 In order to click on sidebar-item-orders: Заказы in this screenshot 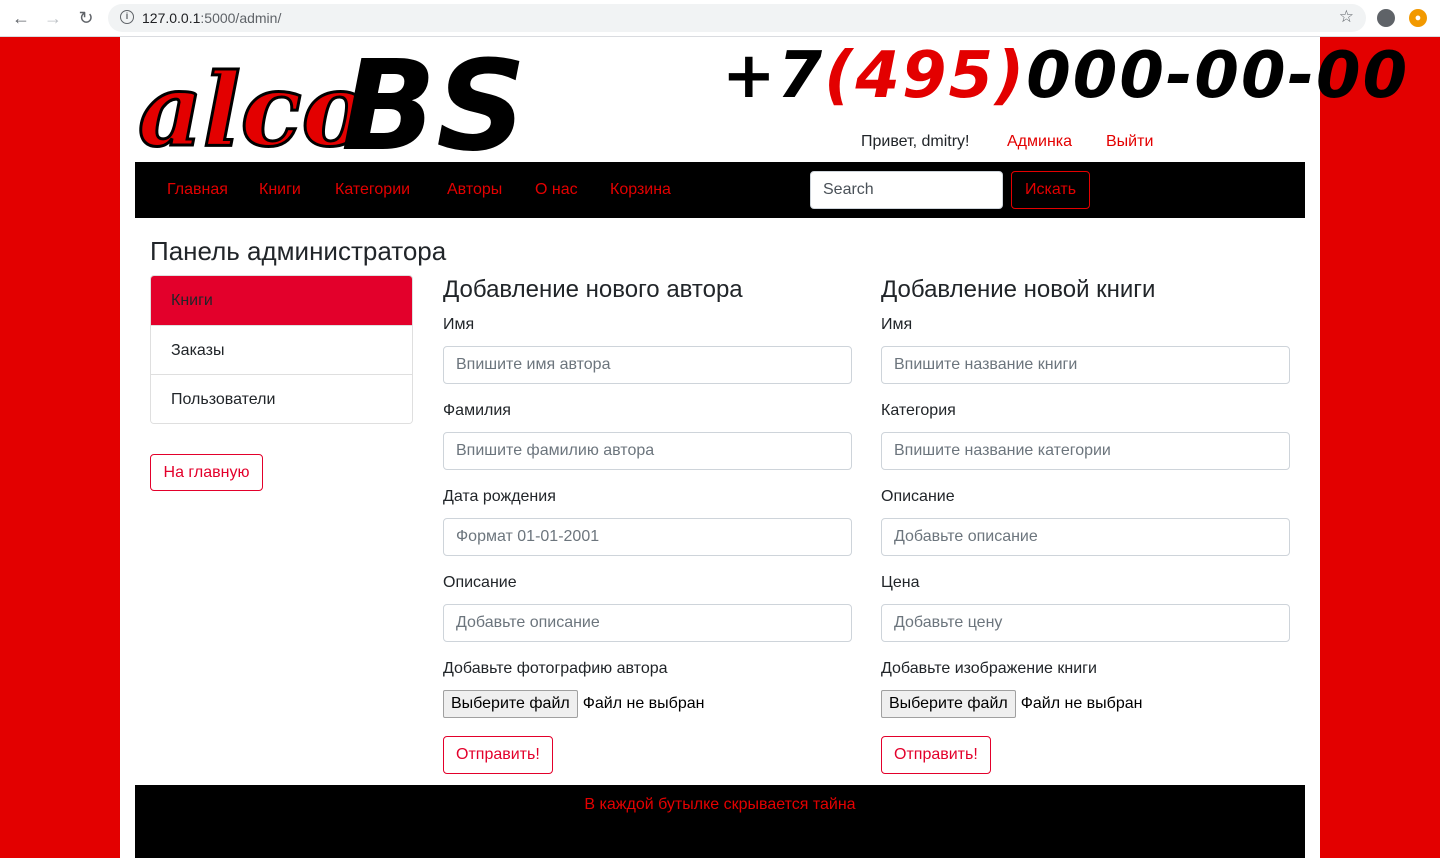, I will do `click(281, 349)`.